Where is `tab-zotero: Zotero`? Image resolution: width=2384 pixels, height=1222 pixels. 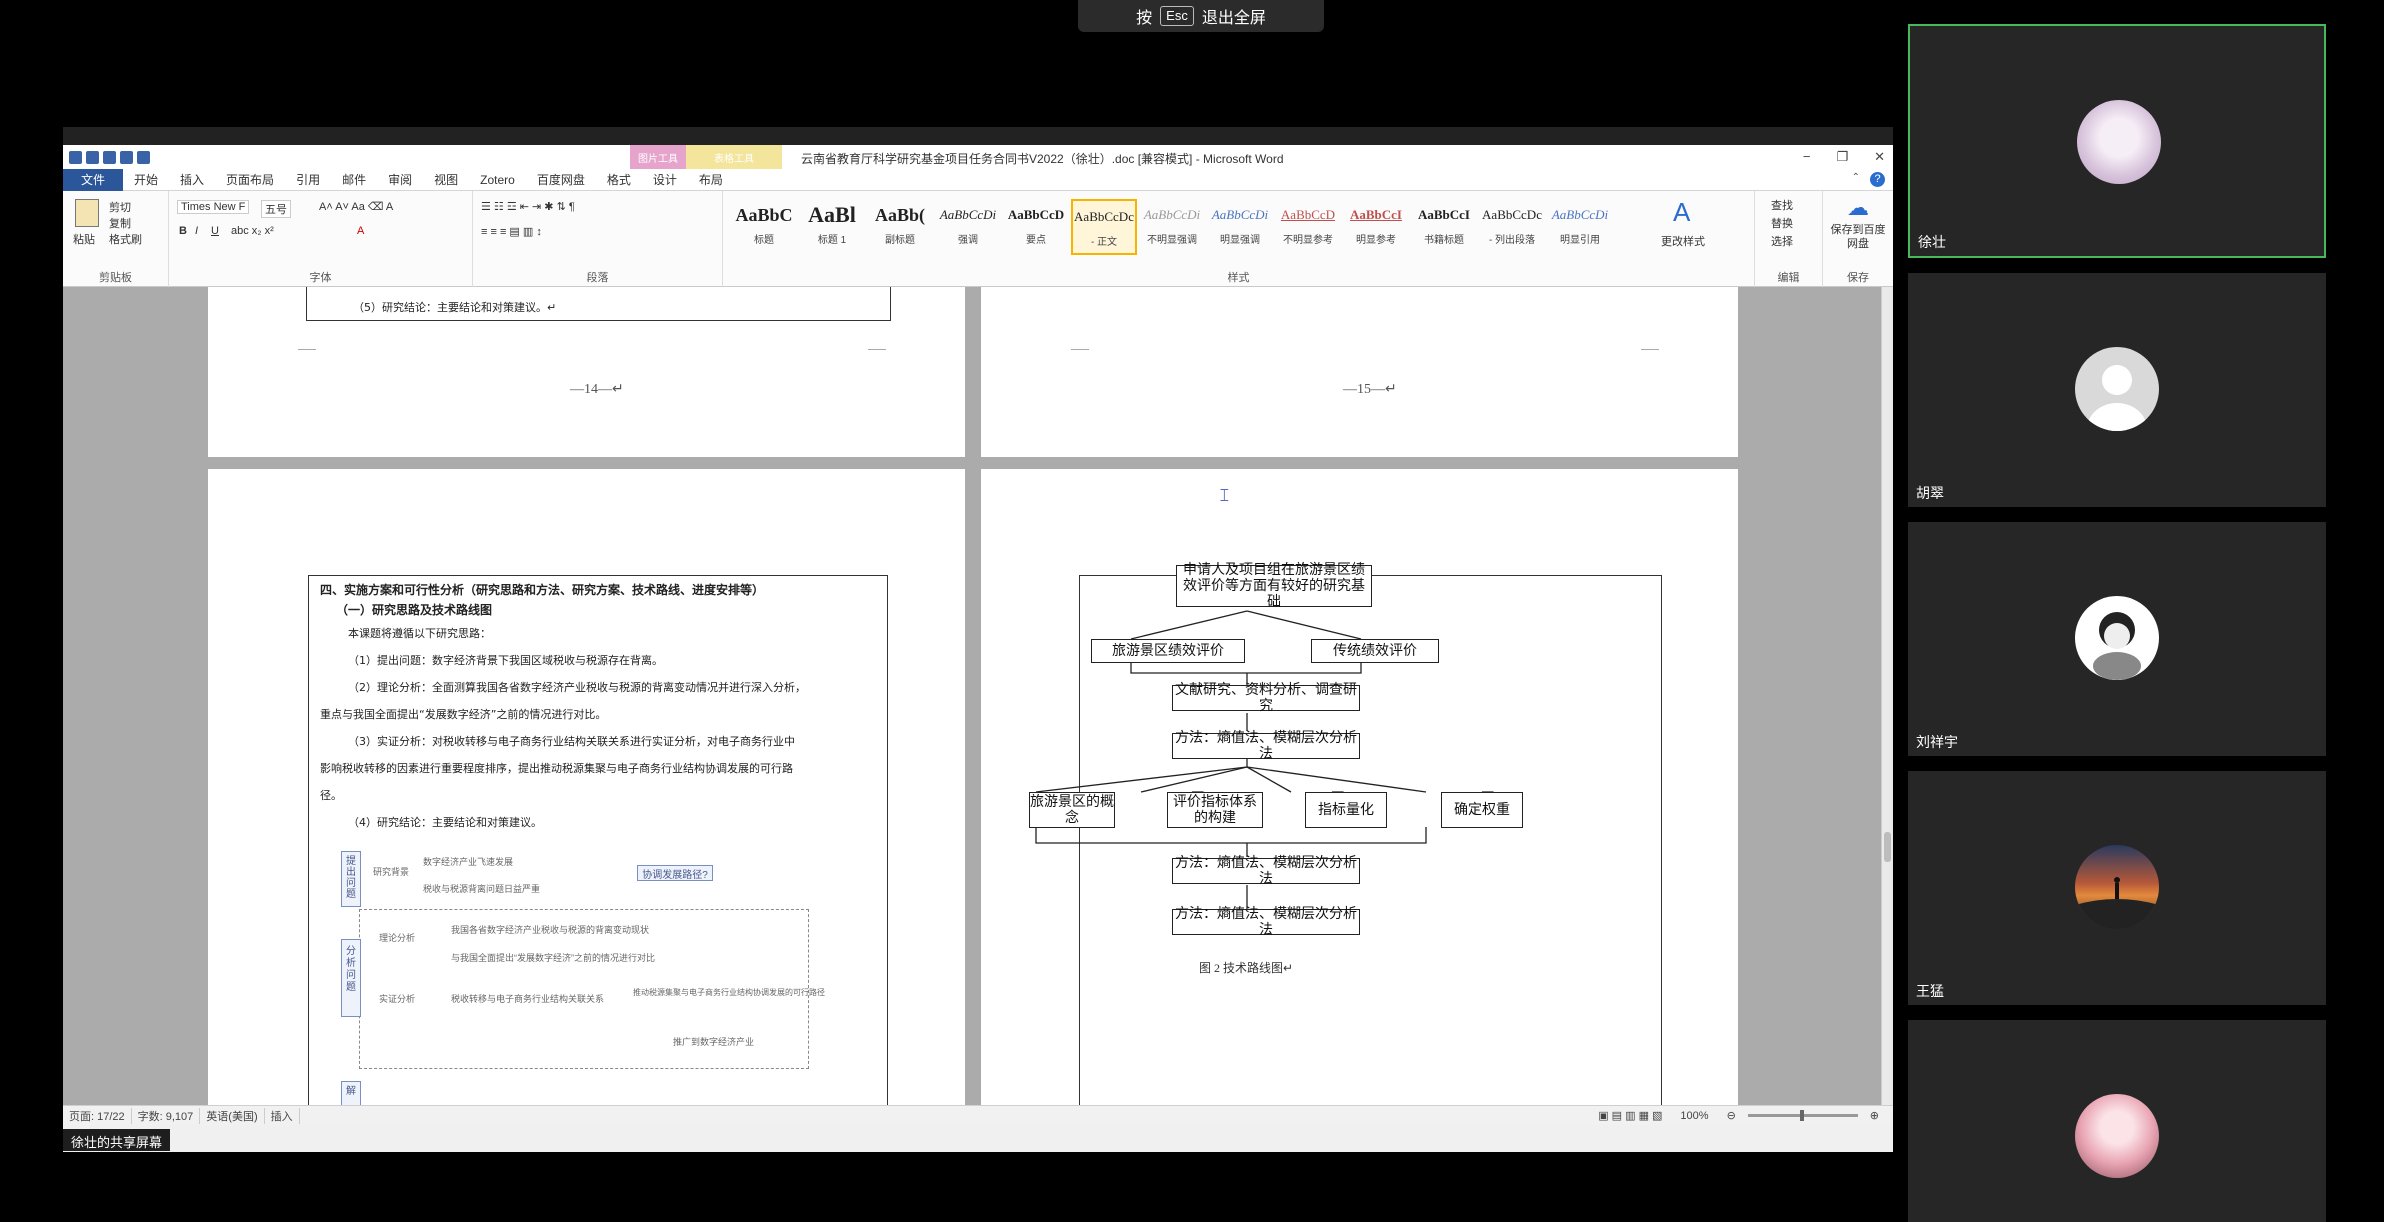 tab-zotero: Zotero is located at coordinates (497, 180).